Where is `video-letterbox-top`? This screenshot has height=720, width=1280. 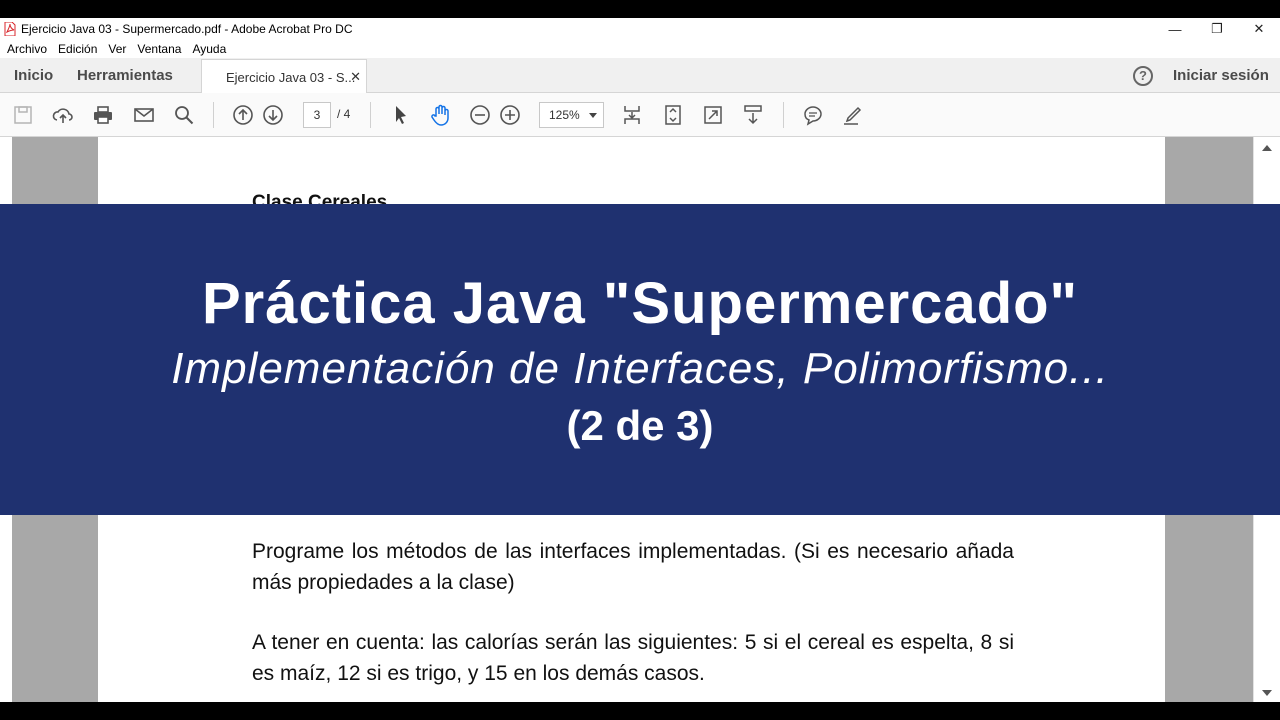
video-letterbox-top is located at coordinates (640, 9).